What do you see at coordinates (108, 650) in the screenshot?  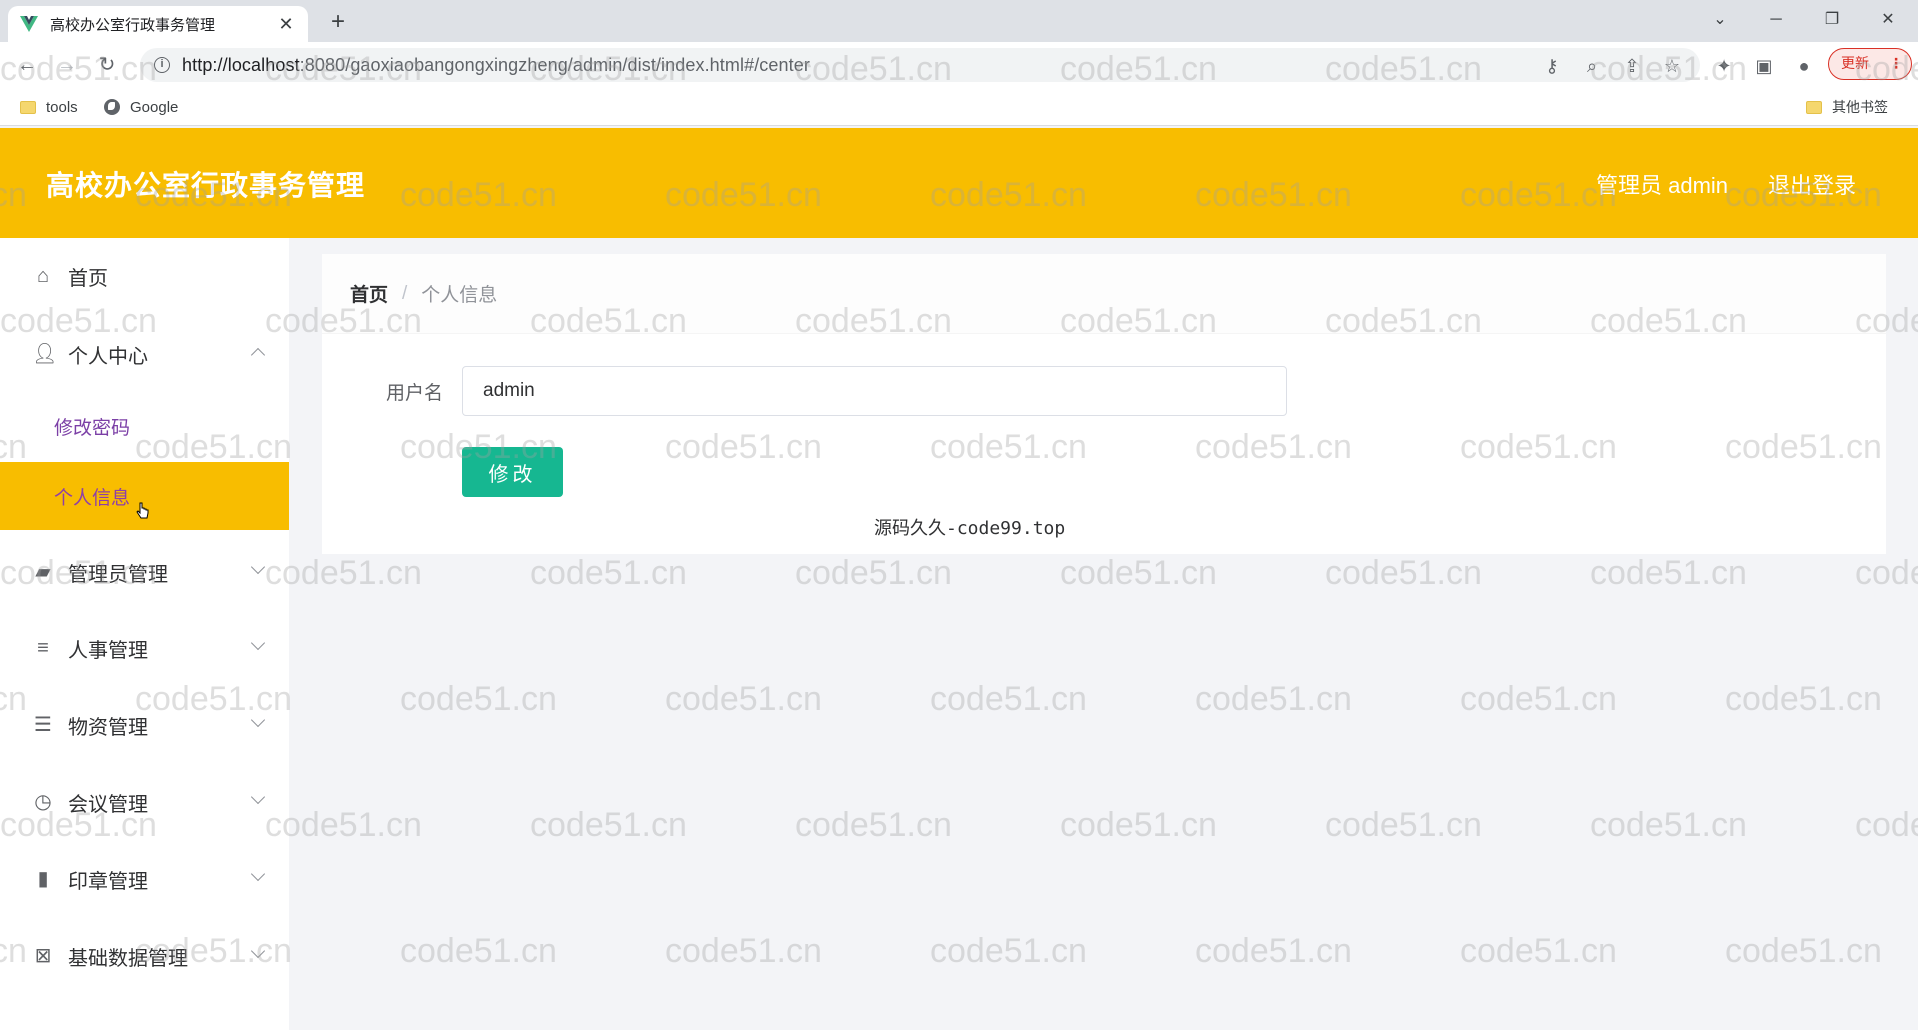 I see `sidebar-item-label: 人事管理` at bounding box center [108, 650].